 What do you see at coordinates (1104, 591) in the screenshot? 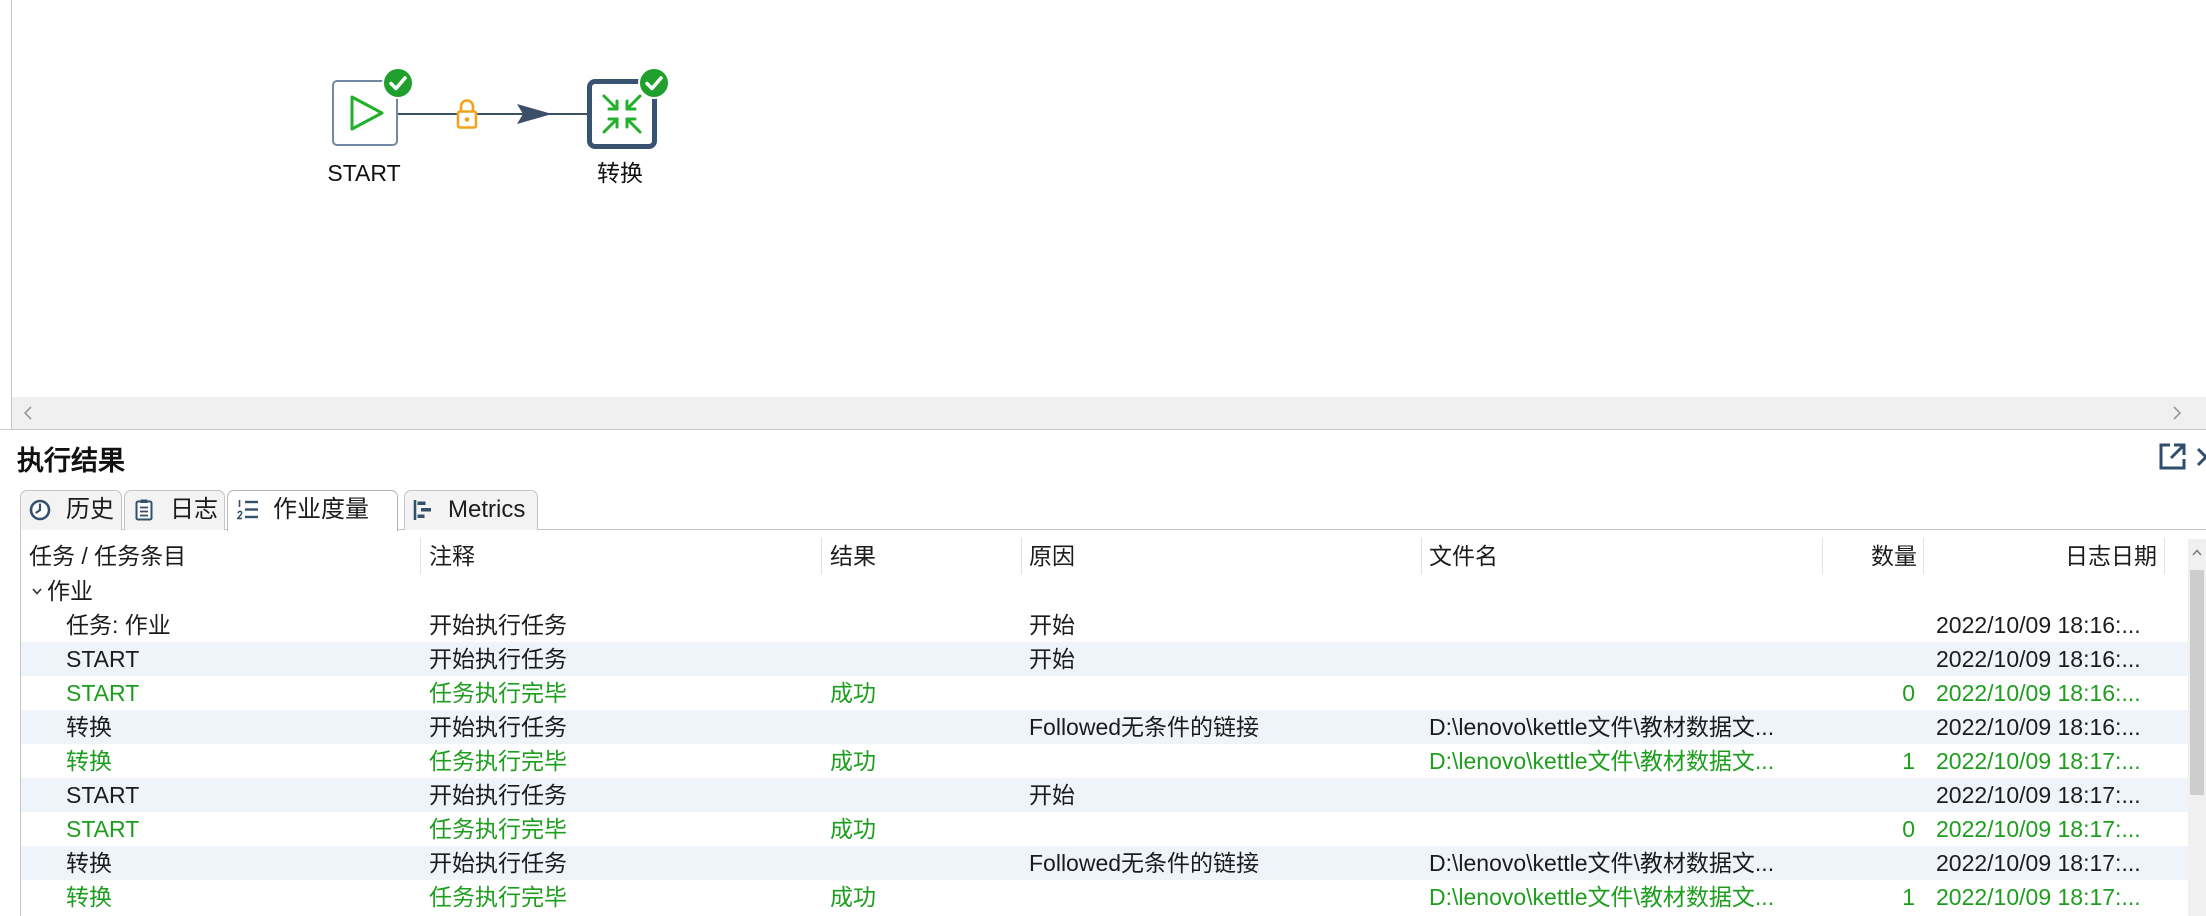
I see `tree-group-row: 作业` at bounding box center [1104, 591].